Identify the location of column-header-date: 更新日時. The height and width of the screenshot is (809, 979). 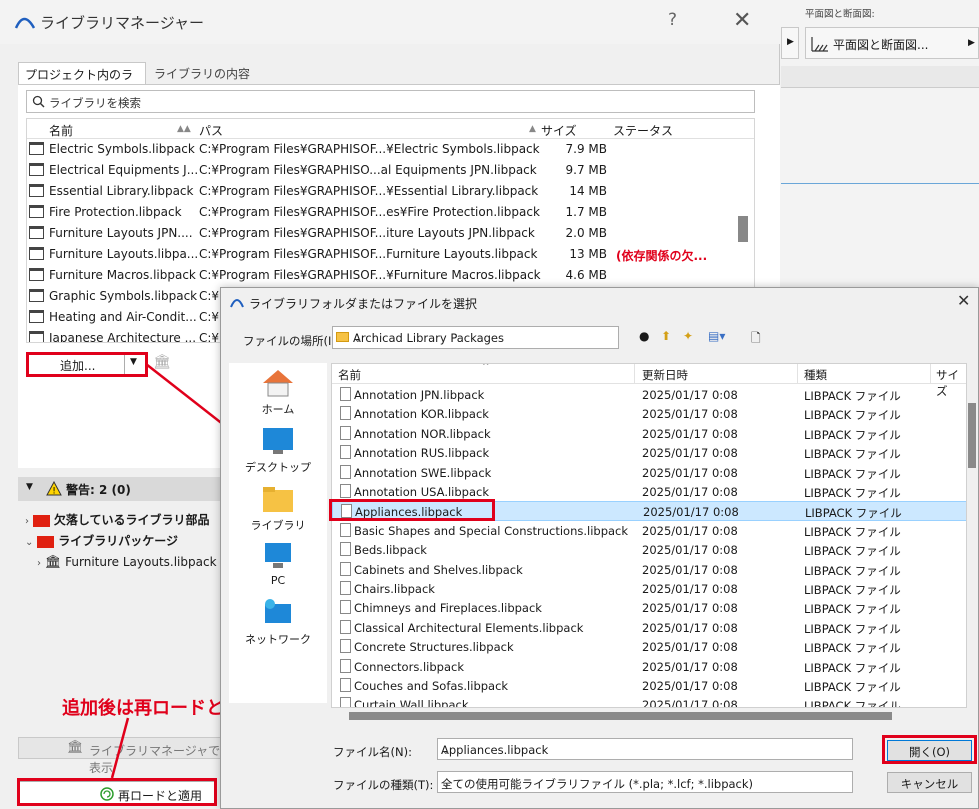
(665, 375).